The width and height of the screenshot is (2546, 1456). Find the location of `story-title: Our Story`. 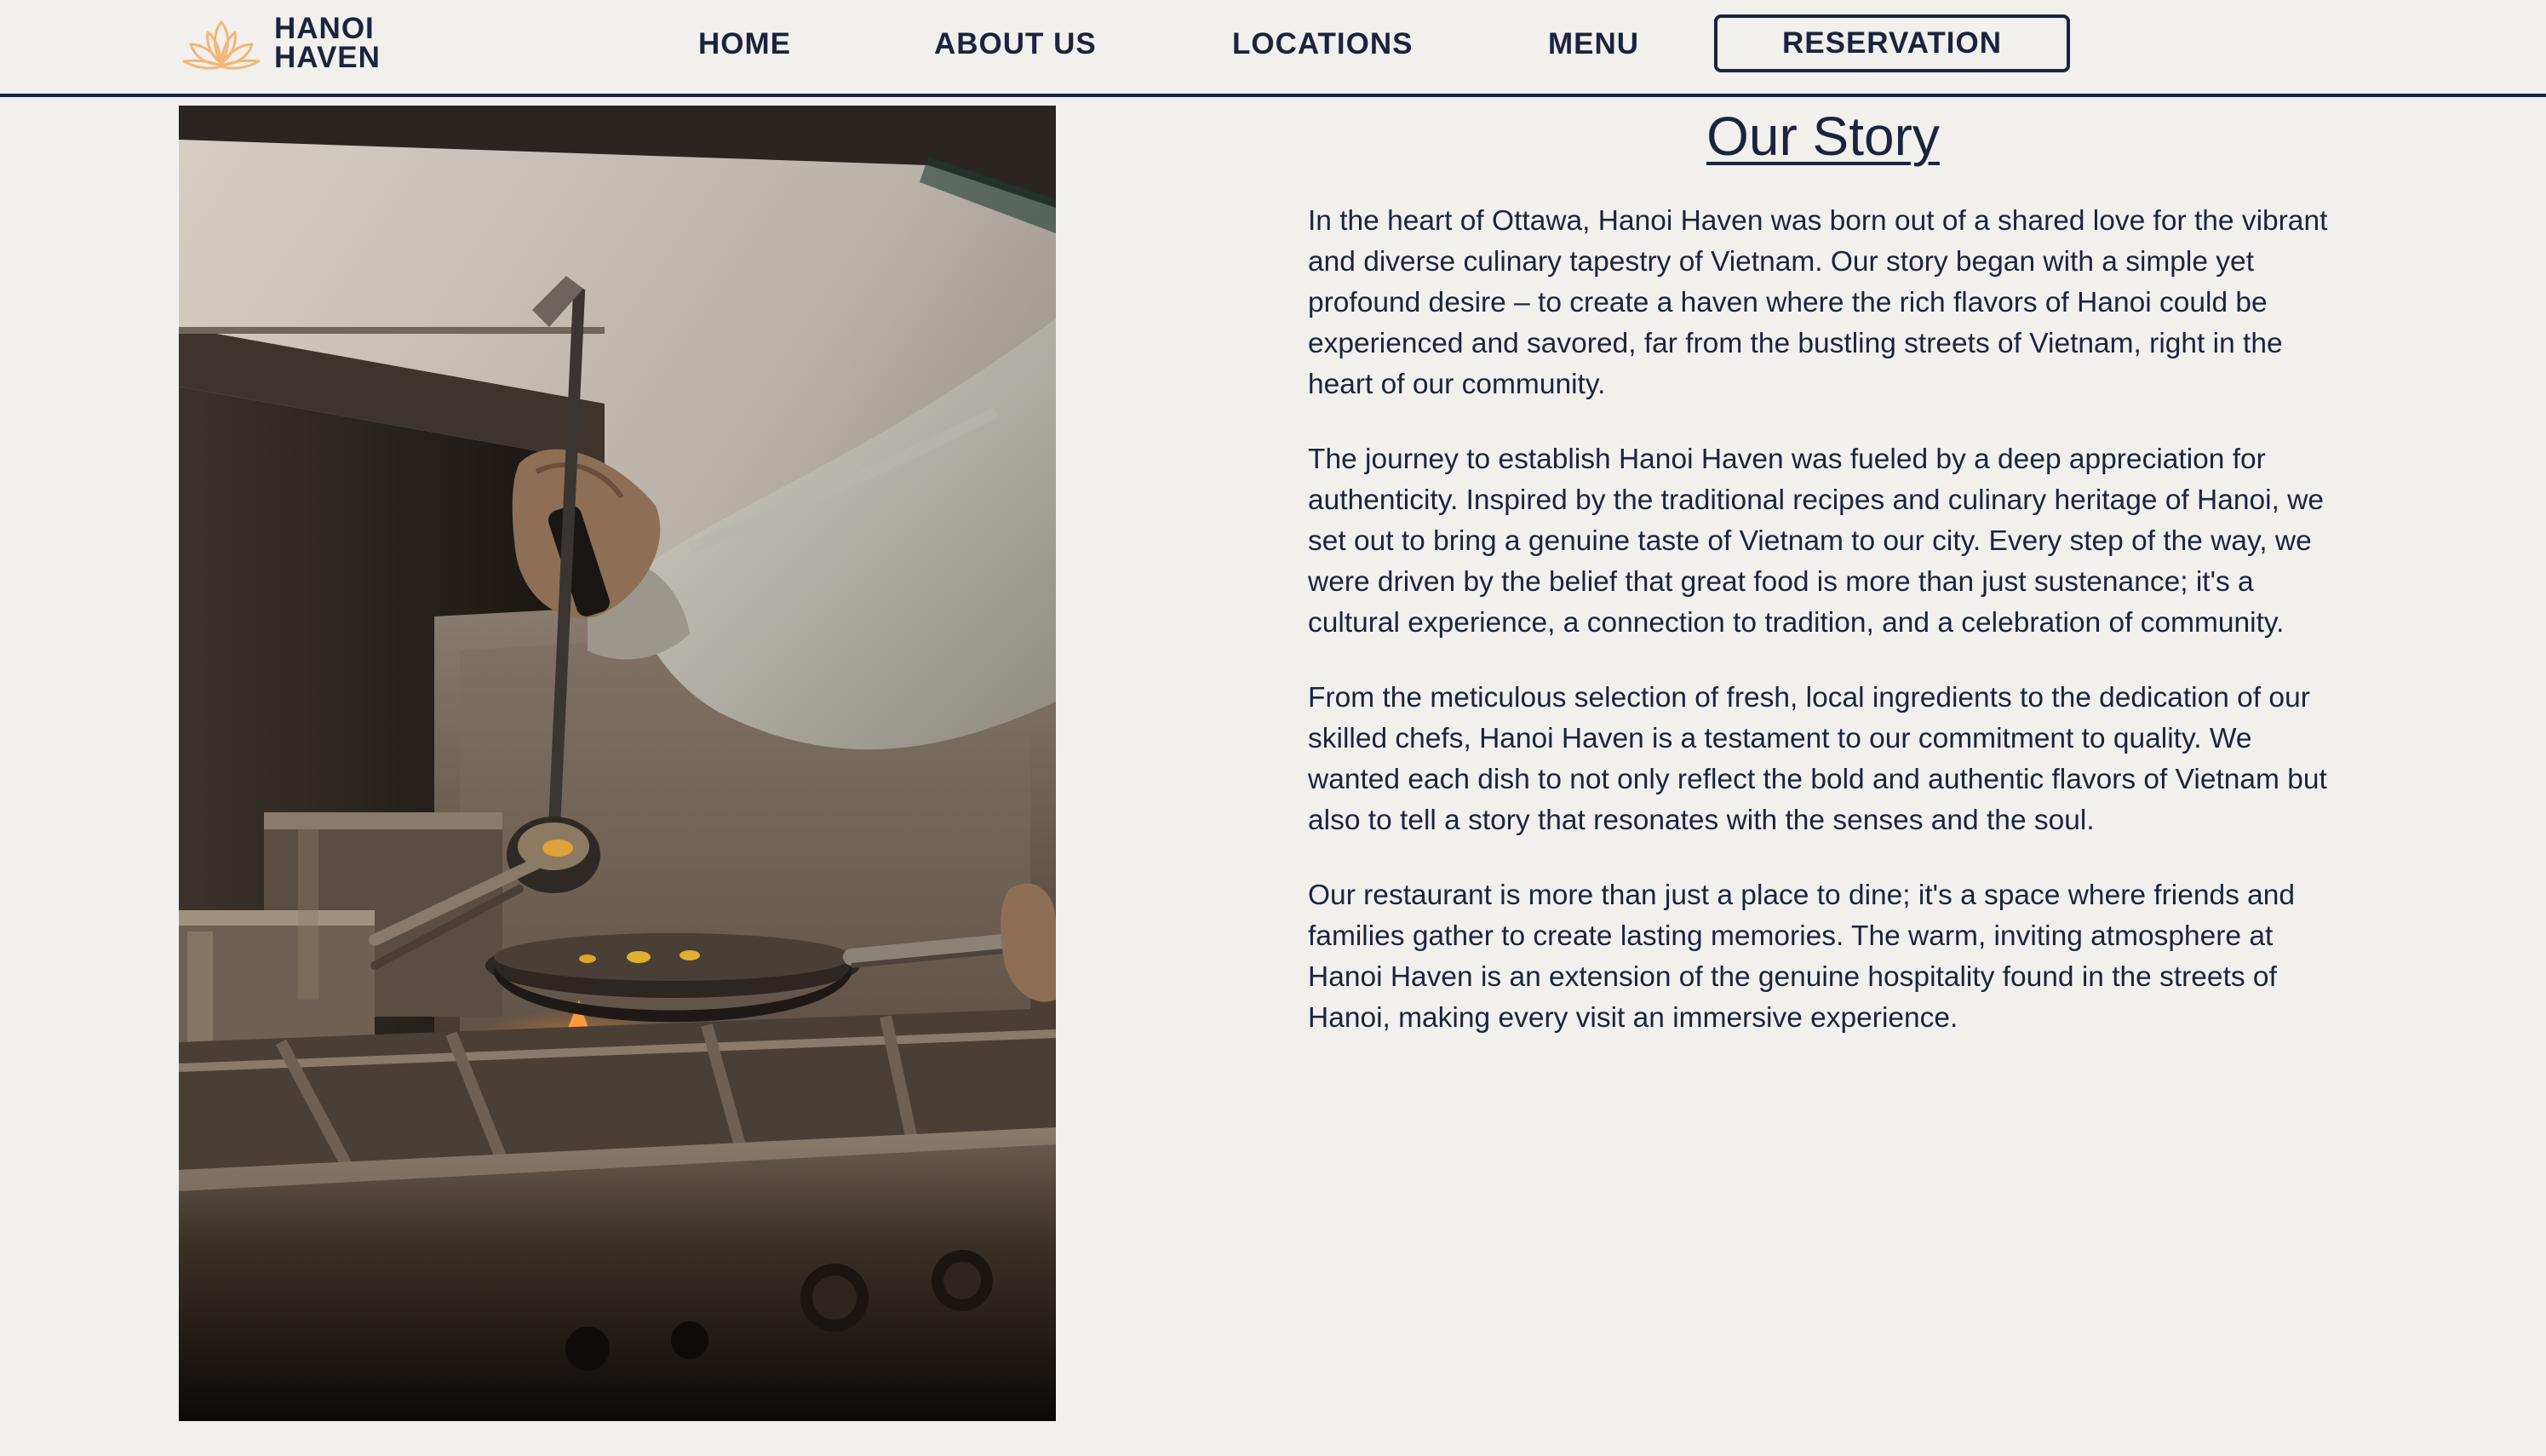

story-title: Our Story is located at coordinates (1823, 136).